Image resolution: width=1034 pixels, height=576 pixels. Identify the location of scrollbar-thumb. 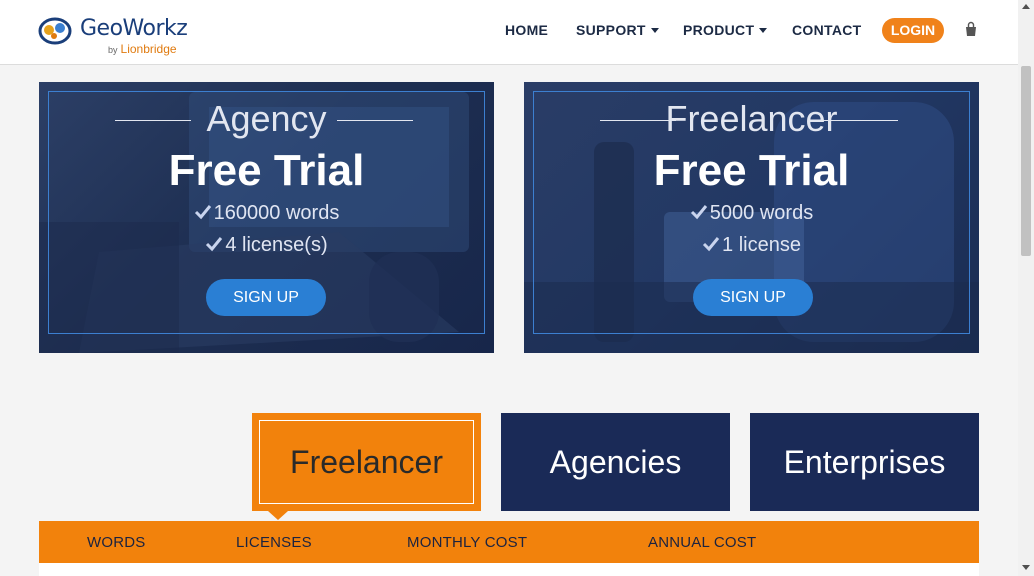
(1026, 161).